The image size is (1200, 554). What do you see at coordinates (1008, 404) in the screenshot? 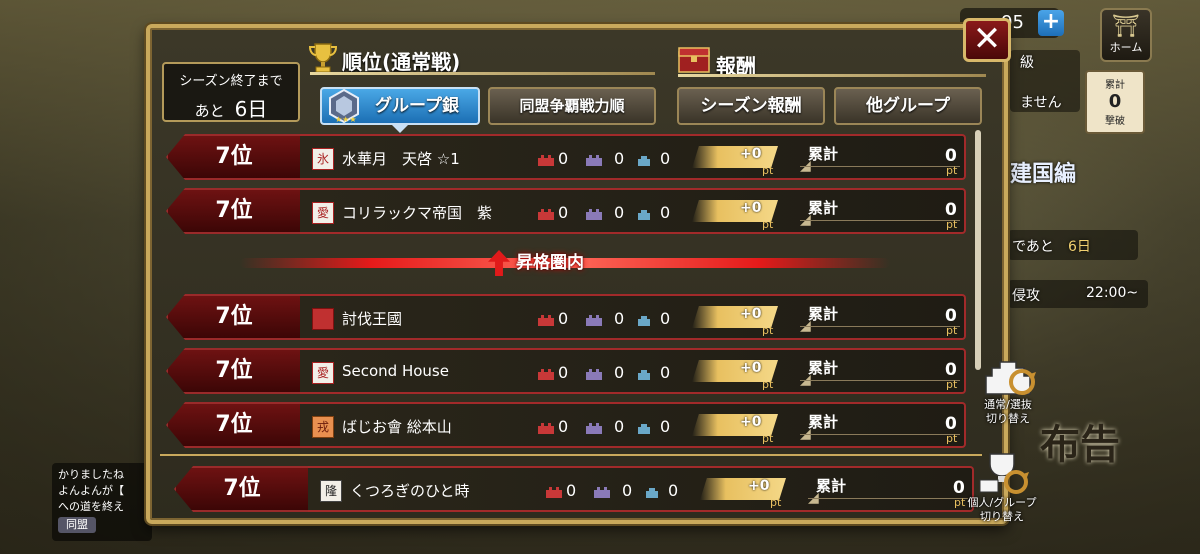
I see `switch-label: 通常/選抜` at bounding box center [1008, 404].